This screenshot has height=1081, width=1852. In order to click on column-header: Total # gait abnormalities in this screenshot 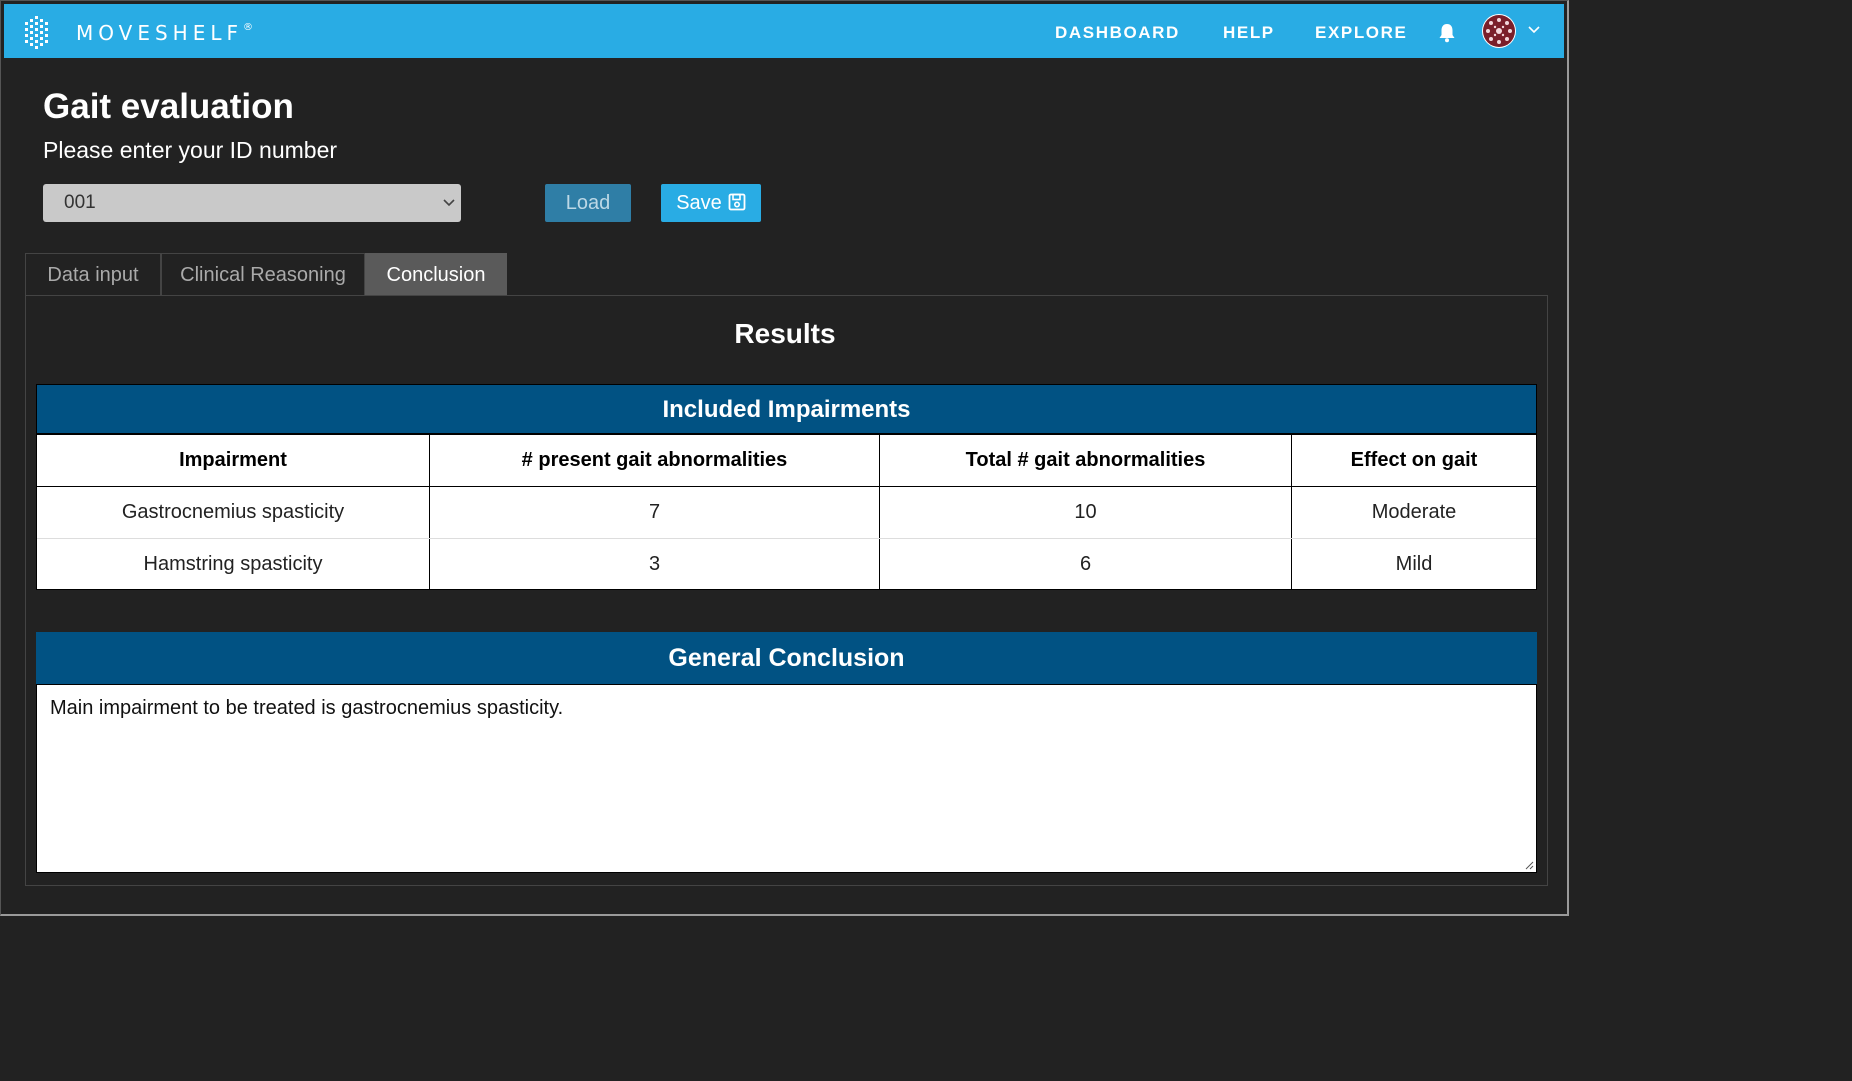, I will do `click(1086, 460)`.